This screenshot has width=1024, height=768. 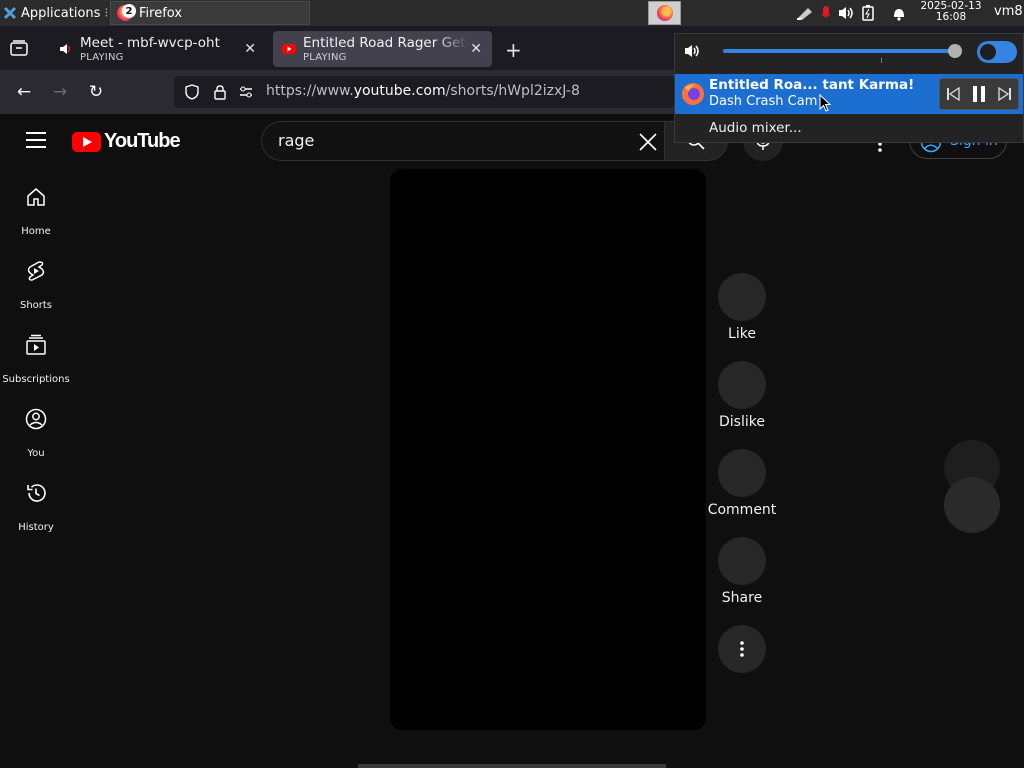 What do you see at coordinates (36, 435) in the screenshot?
I see `guide-item-you: You` at bounding box center [36, 435].